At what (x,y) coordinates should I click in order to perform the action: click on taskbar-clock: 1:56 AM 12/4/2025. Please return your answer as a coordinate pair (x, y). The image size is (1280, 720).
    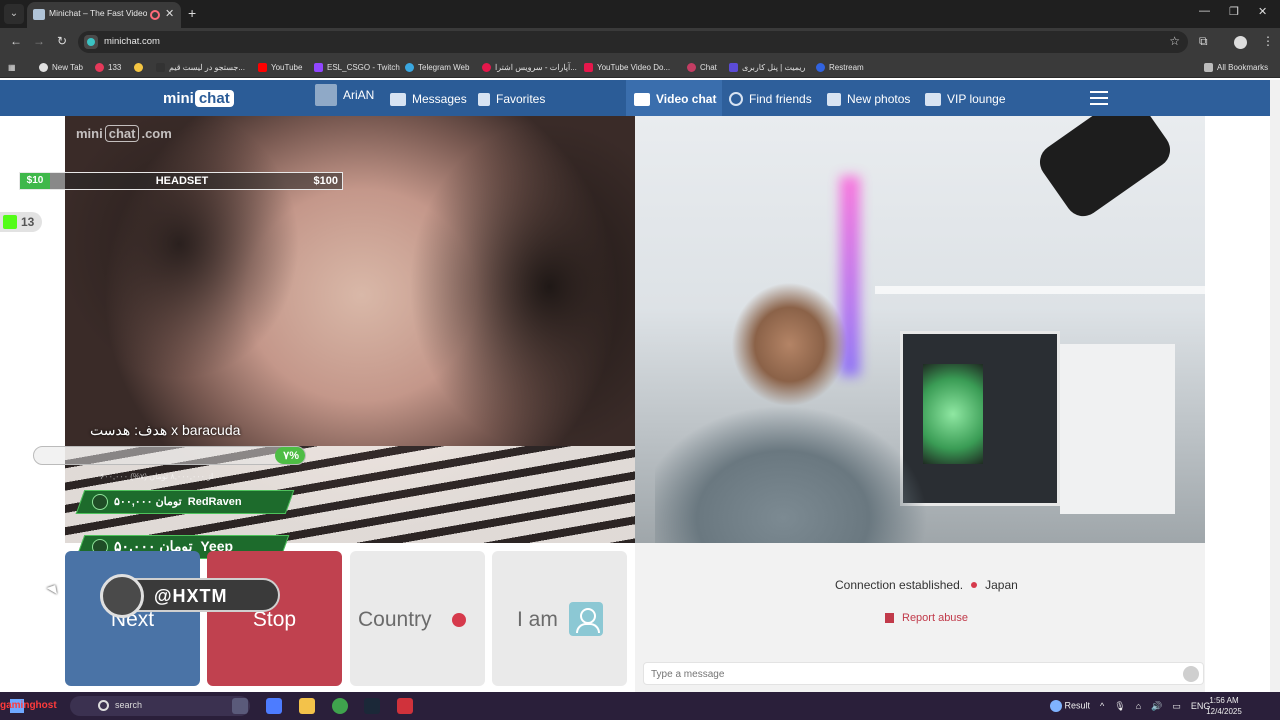
    Looking at the image, I should click on (1224, 706).